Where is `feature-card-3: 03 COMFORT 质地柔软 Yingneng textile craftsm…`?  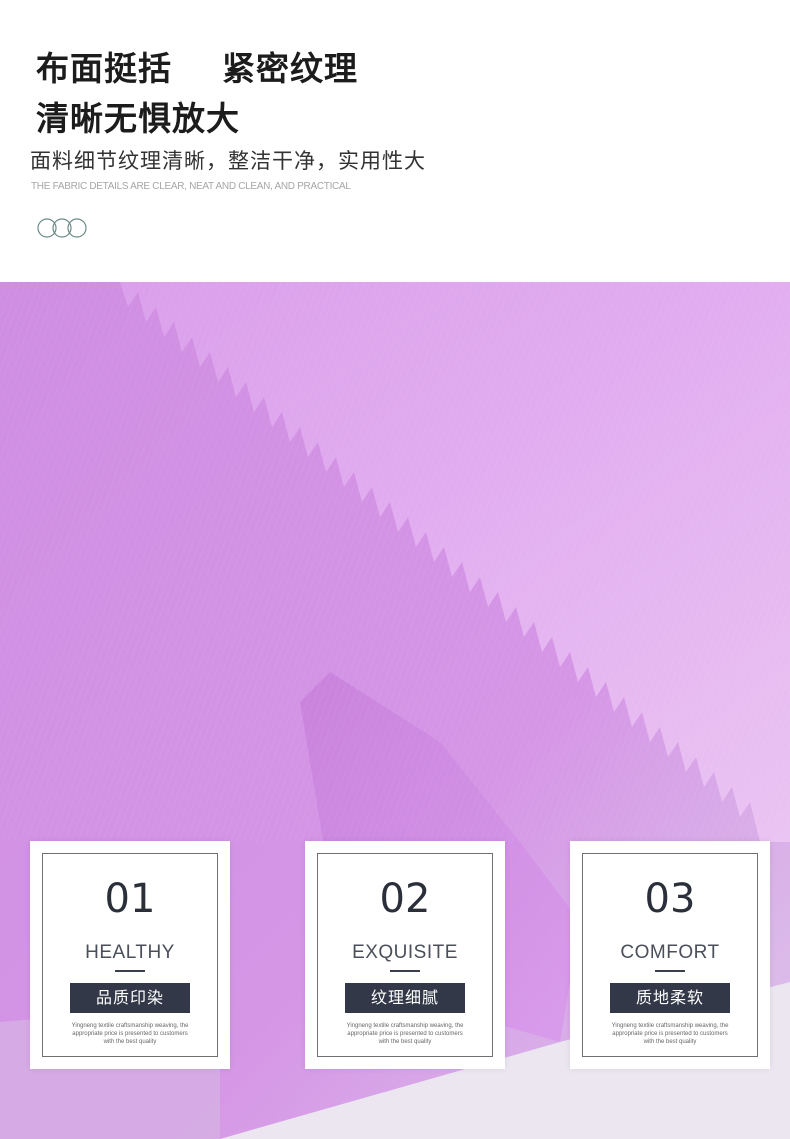 feature-card-3: 03 COMFORT 质地柔软 Yingneng textile craftsm… is located at coordinates (670, 955).